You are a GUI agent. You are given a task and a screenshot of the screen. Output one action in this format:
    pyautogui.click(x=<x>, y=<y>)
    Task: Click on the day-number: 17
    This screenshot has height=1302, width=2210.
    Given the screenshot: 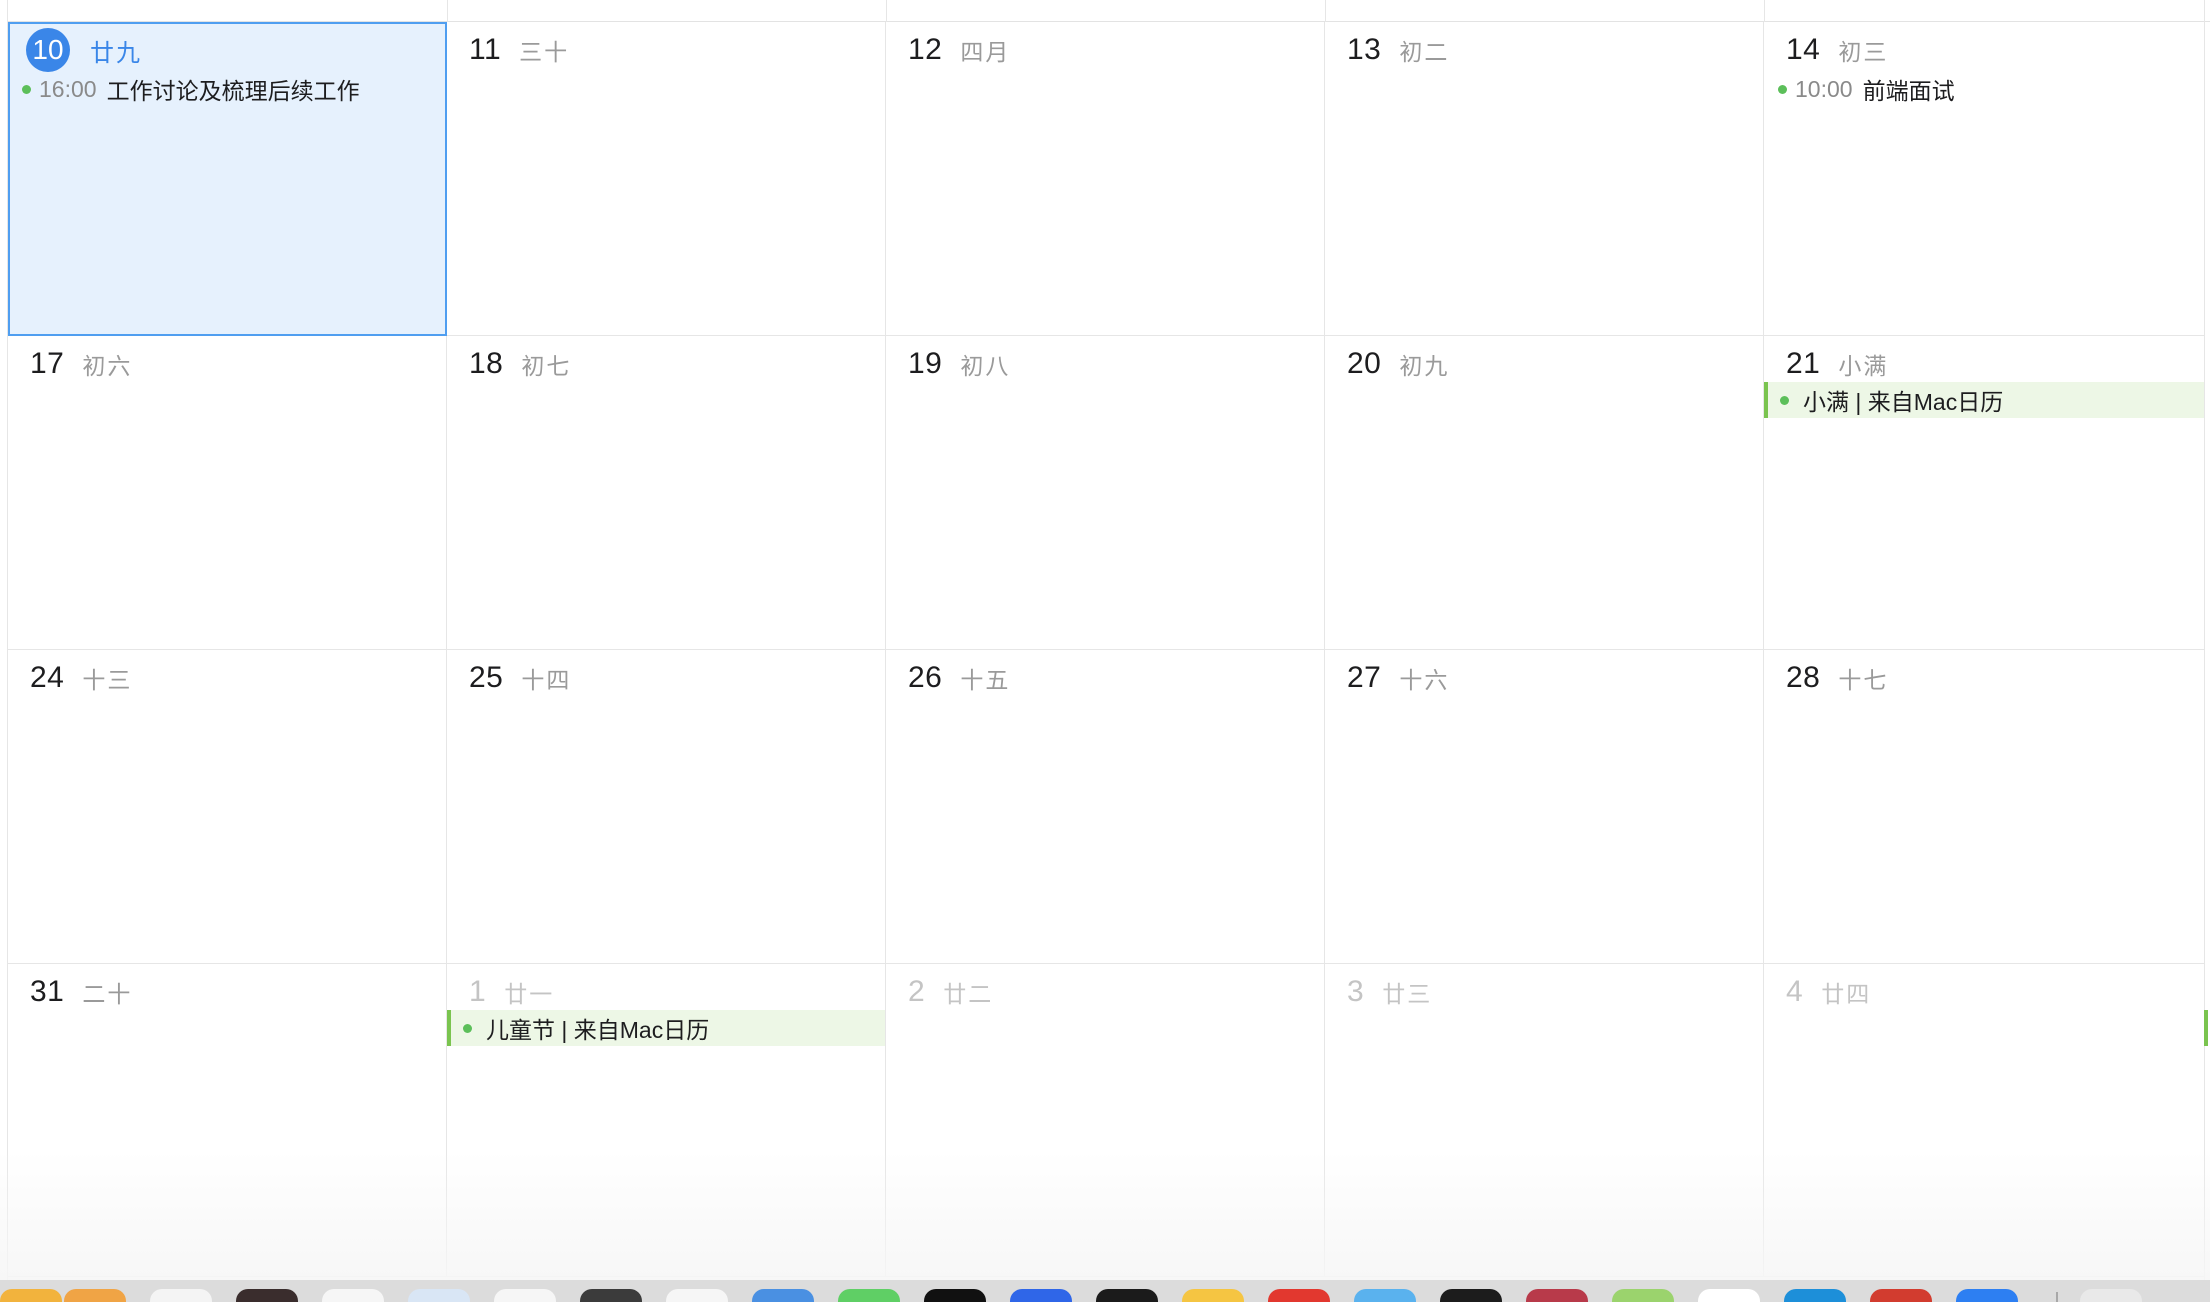 What is the action you would take?
    pyautogui.click(x=47, y=363)
    